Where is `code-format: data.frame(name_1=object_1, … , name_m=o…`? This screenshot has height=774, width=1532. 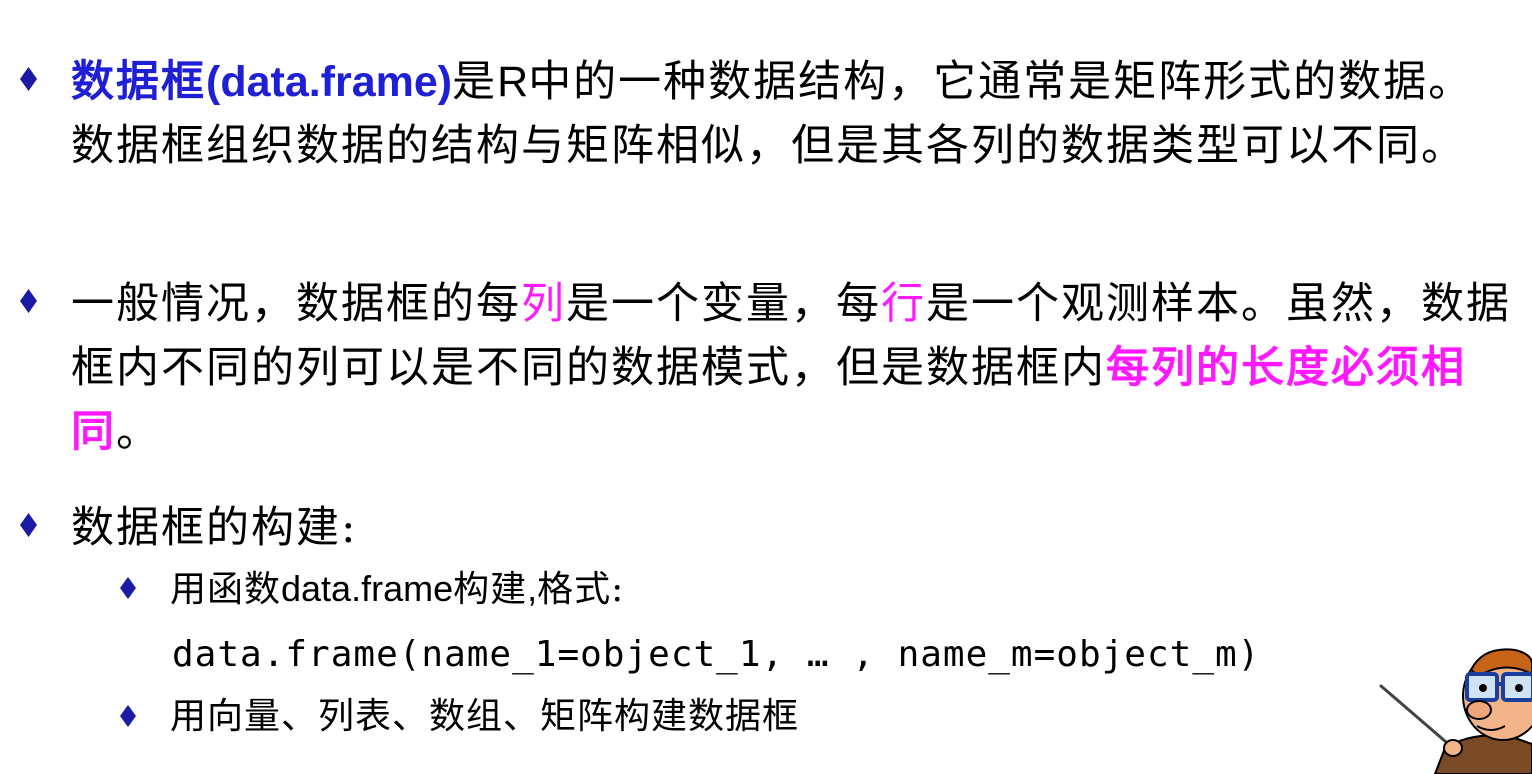 code-format: data.frame(name_1=object_1, … , name_m=o… is located at coordinates (716, 654).